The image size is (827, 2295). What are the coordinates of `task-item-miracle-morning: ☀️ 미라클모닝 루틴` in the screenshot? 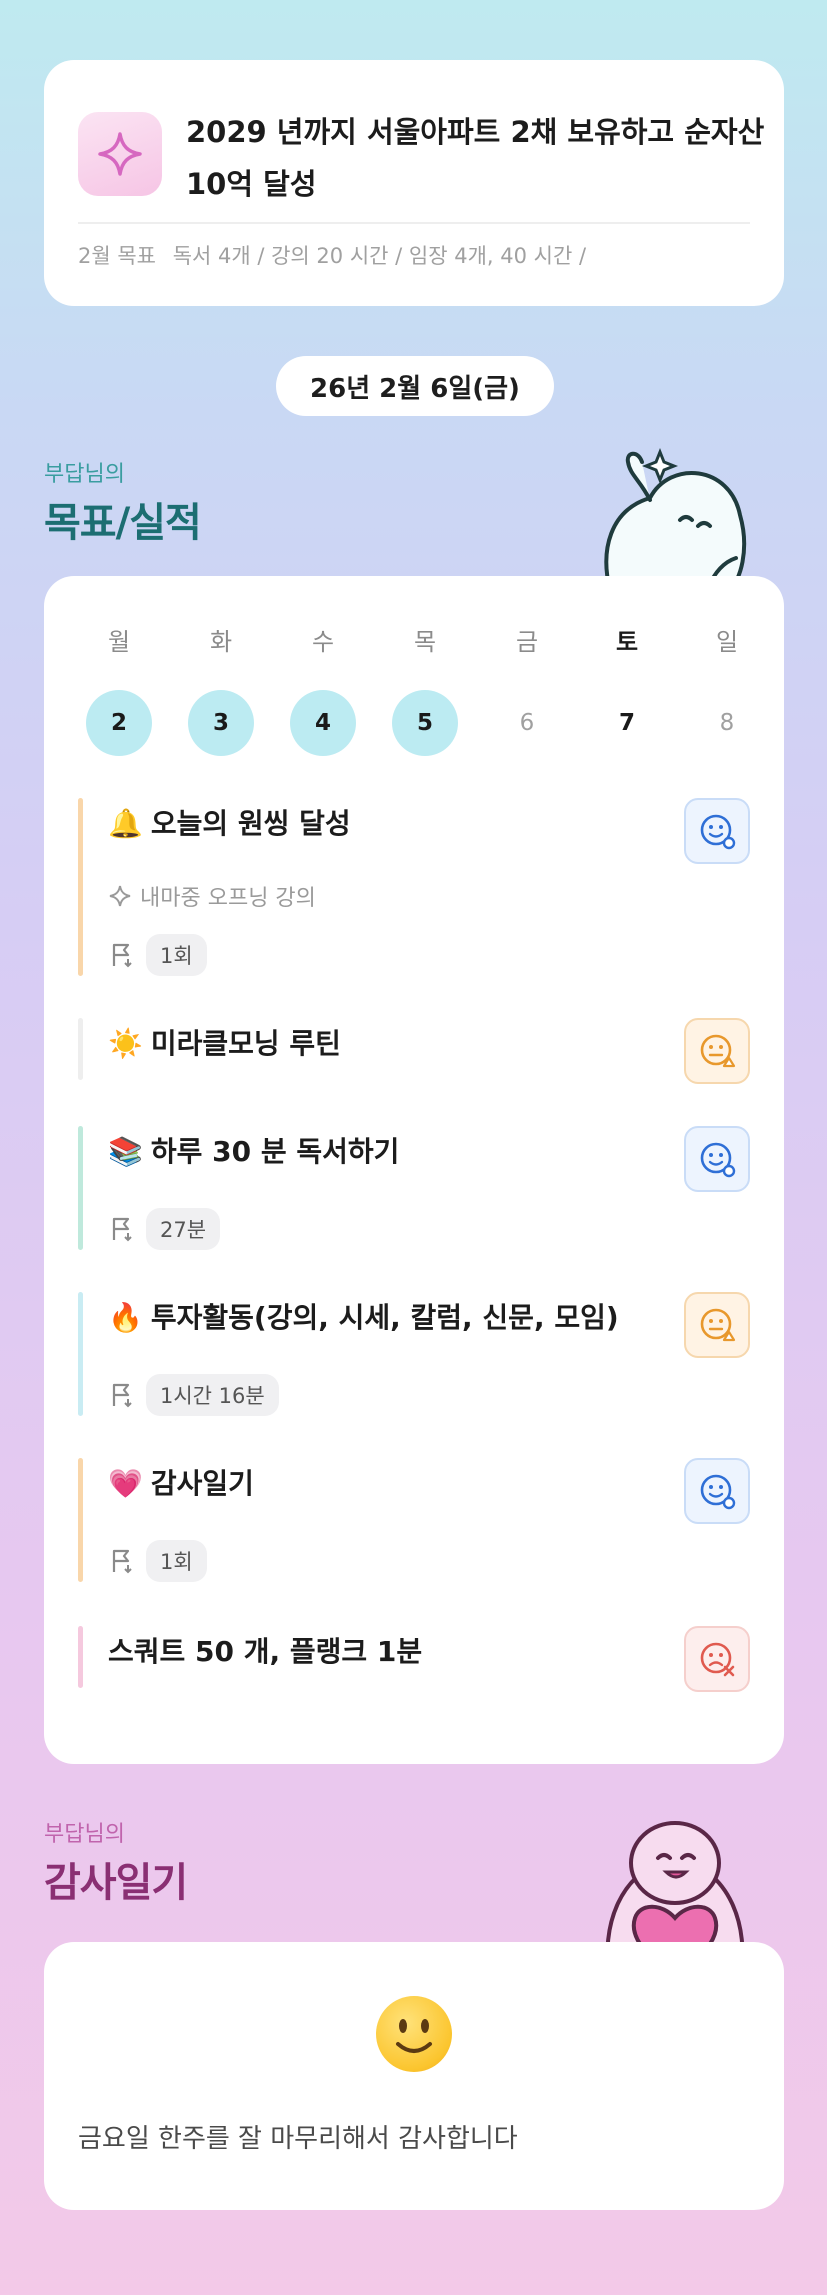 It's located at (414, 1051).